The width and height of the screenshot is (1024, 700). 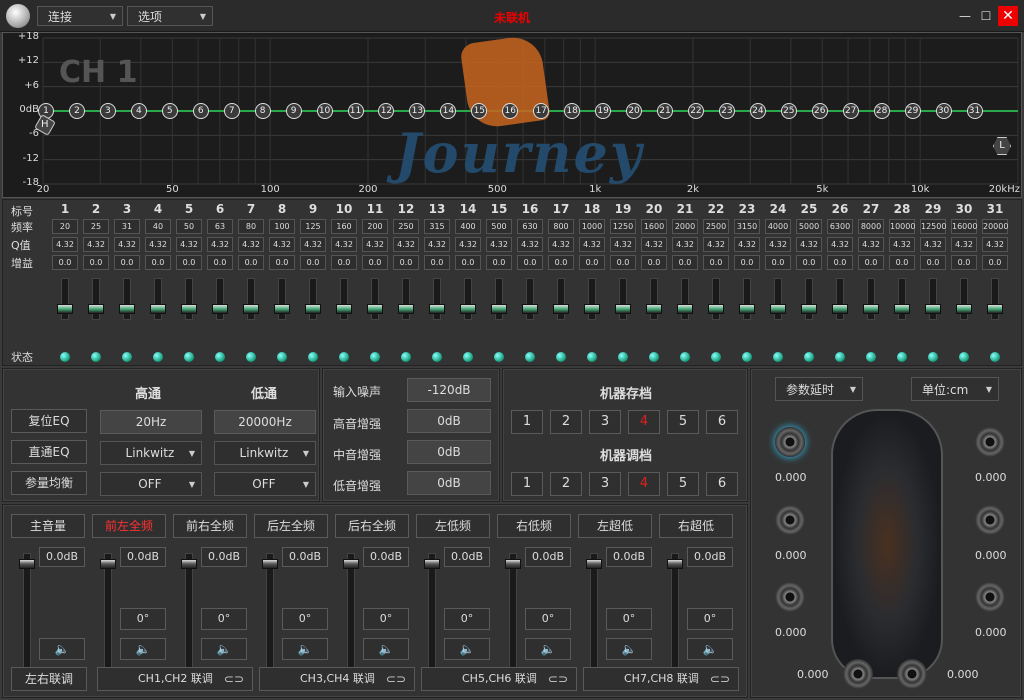 What do you see at coordinates (151, 422) in the screenshot?
I see `hp-freq-field: 20Hz` at bounding box center [151, 422].